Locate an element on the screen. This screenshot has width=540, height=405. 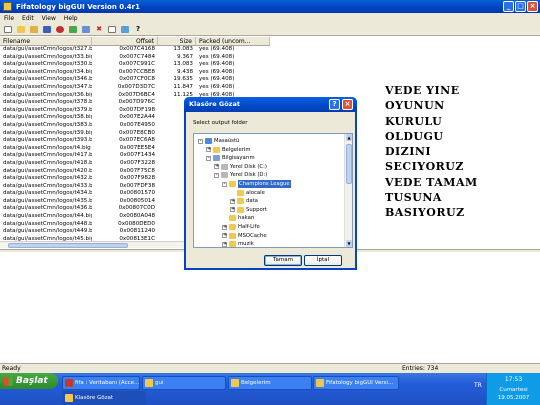
extract-icon is located at coordinates (73, 29).